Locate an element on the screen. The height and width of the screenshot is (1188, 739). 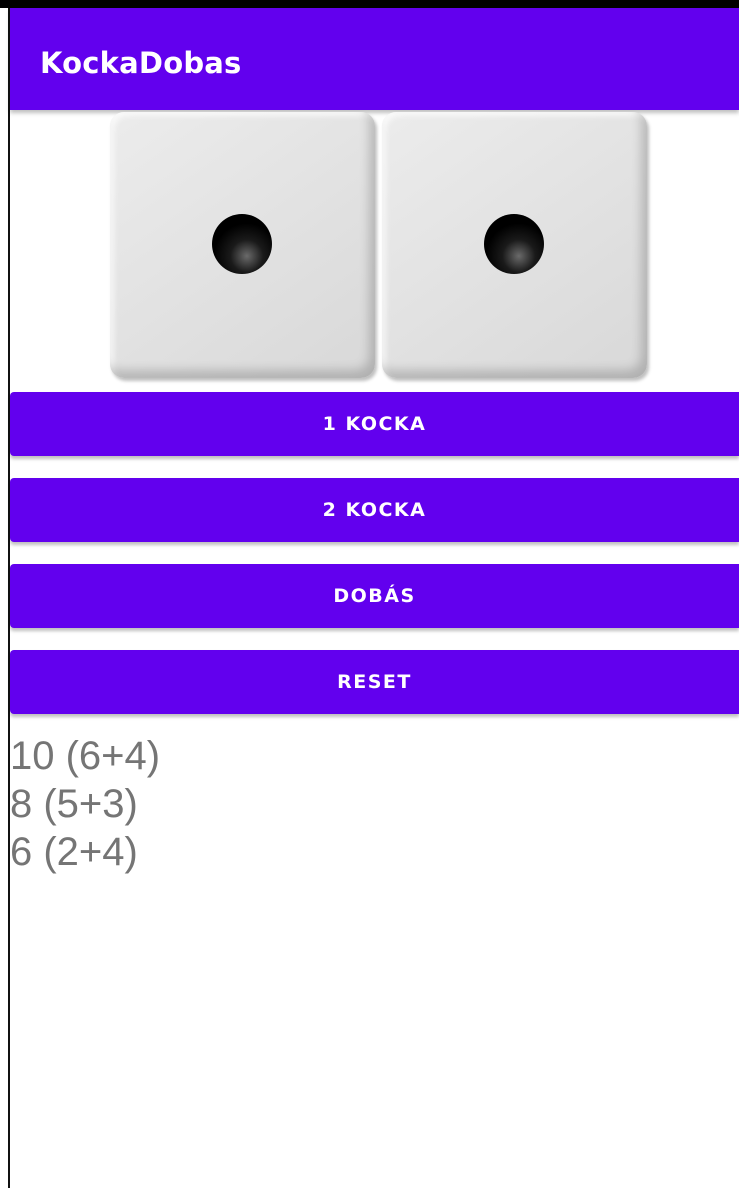
app-bar: KockaDobas is located at coordinates (374, 59).